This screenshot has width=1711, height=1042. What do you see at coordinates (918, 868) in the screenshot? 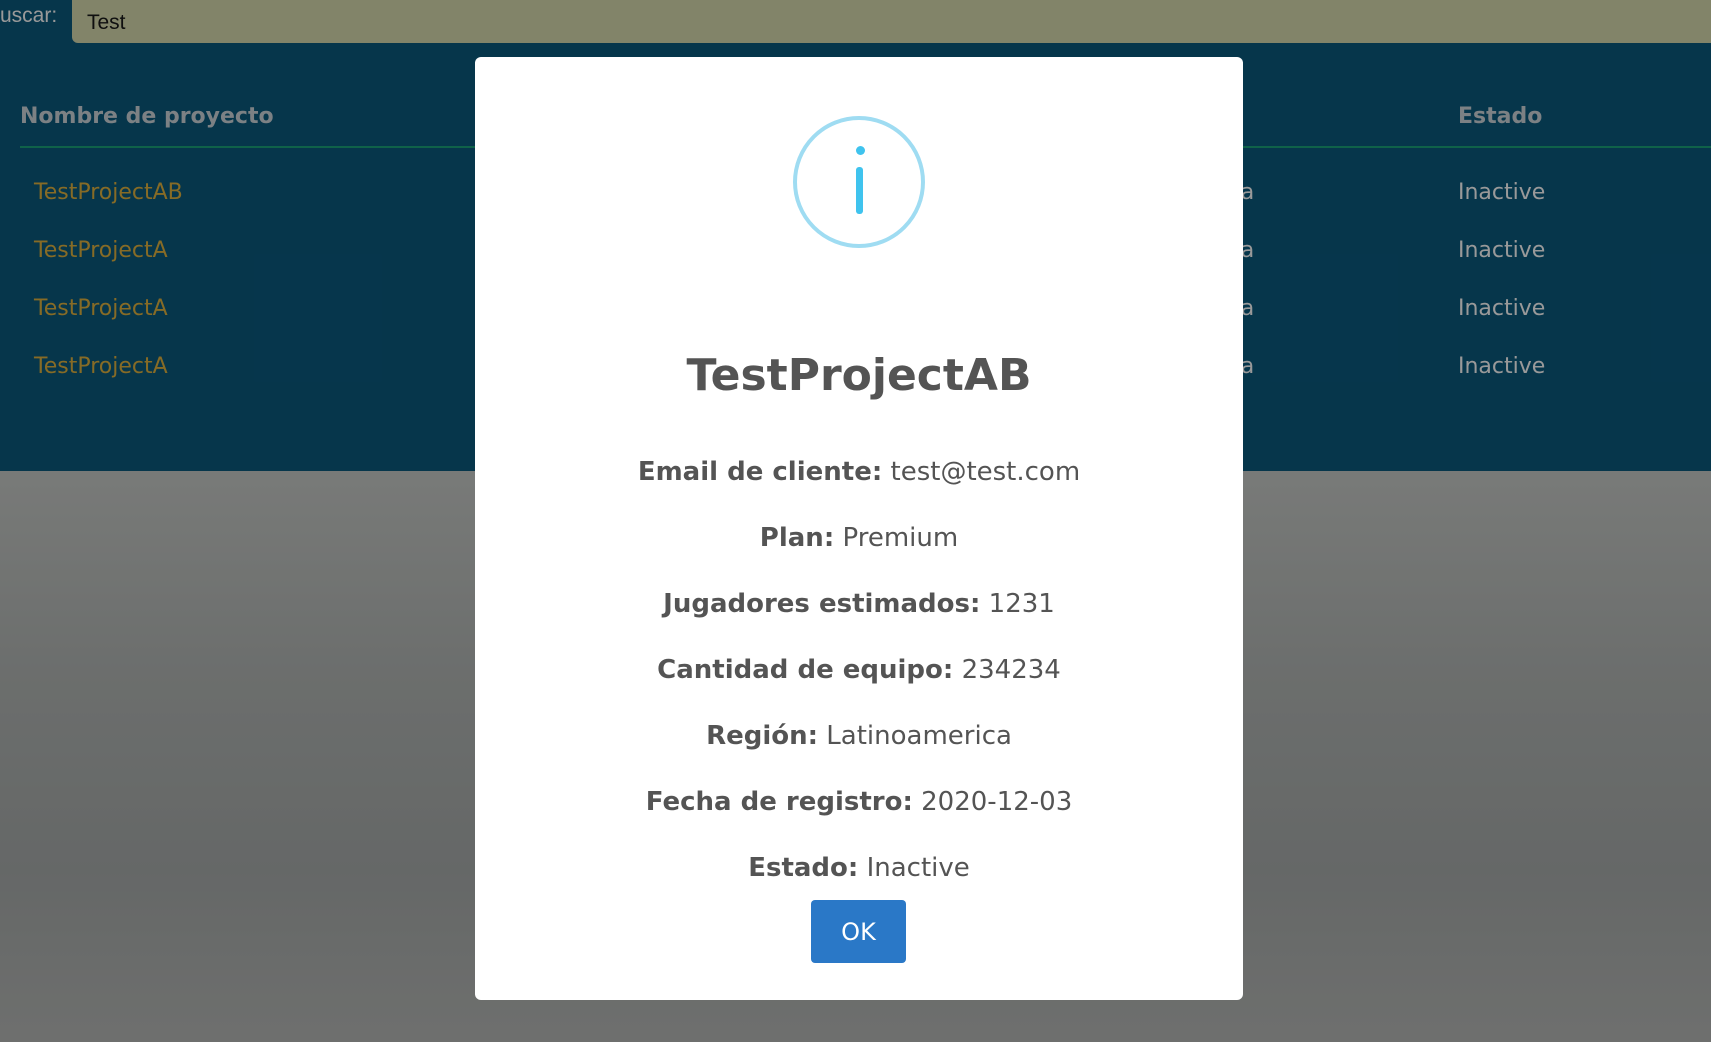
I see `field-value: Inactive` at bounding box center [918, 868].